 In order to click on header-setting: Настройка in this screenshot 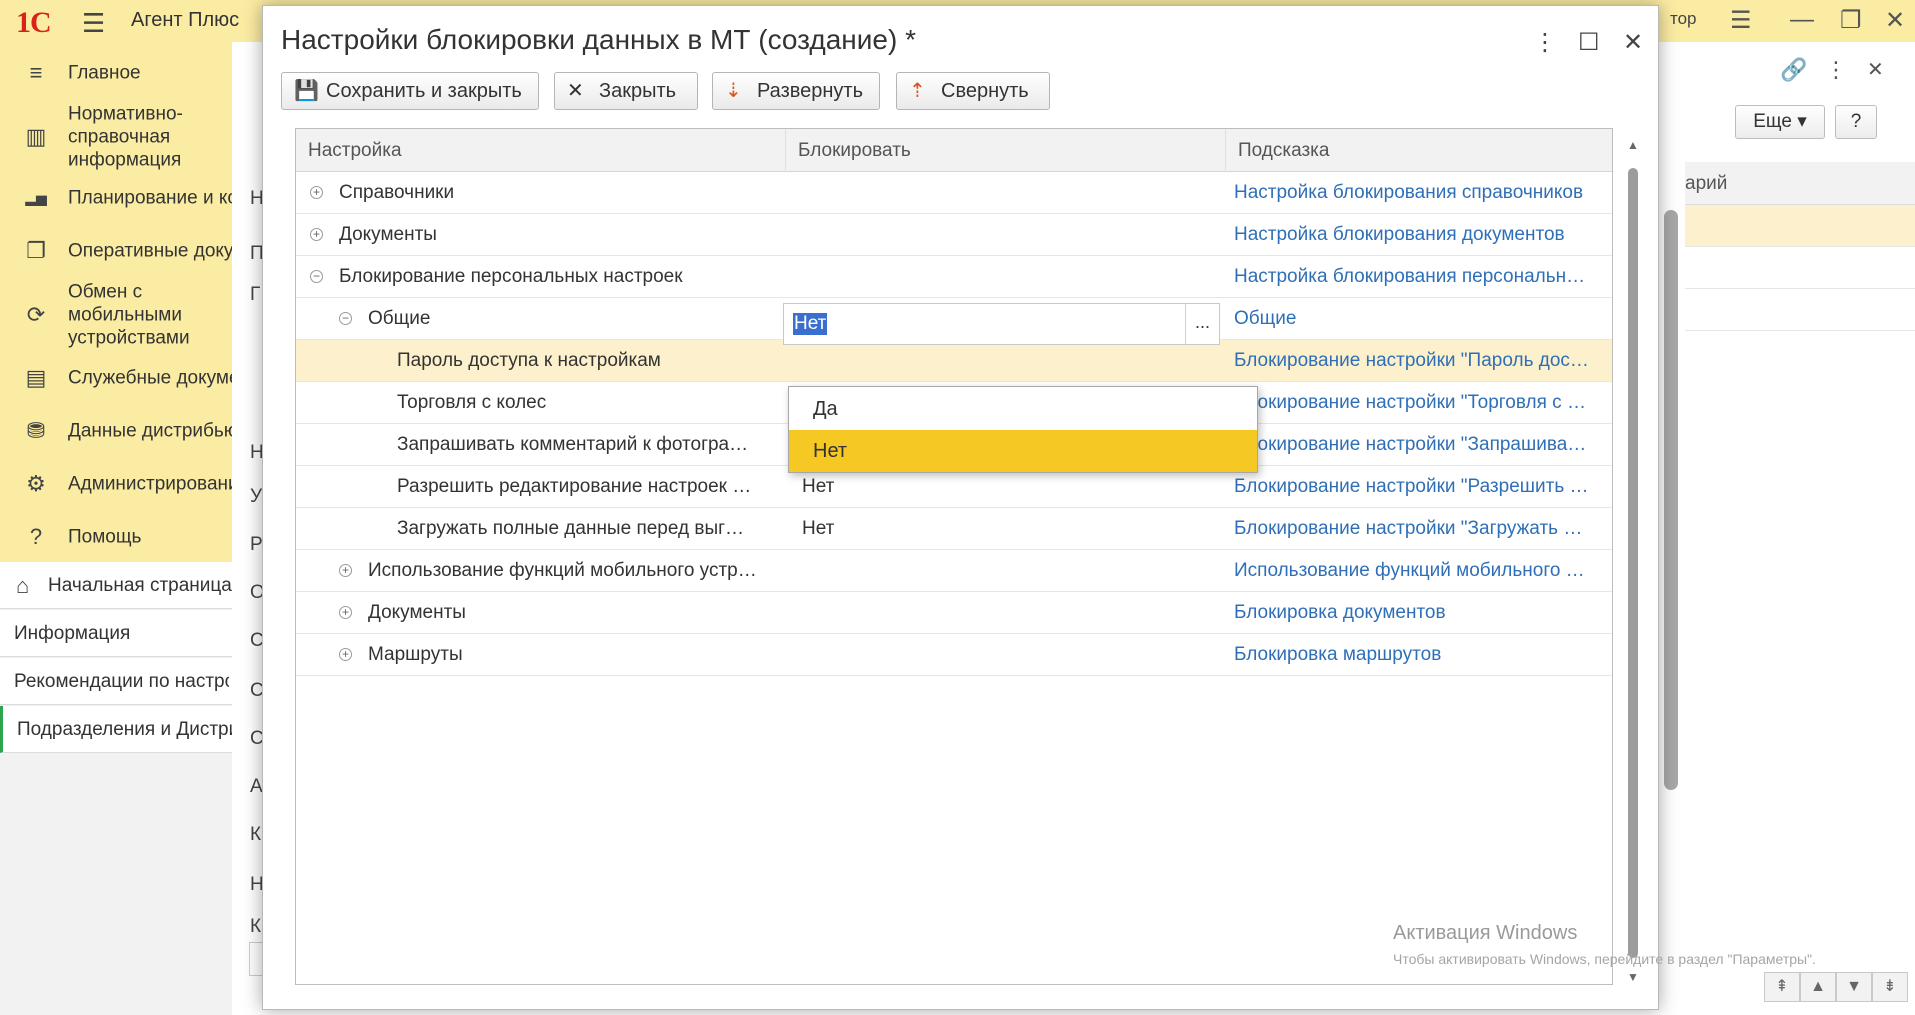, I will do `click(541, 150)`.